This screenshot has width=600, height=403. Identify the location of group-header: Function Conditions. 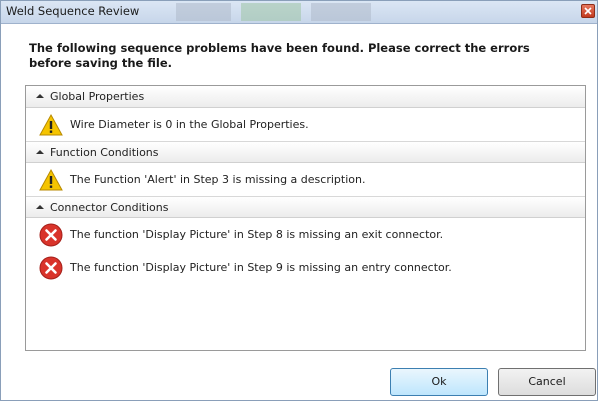
(305, 152).